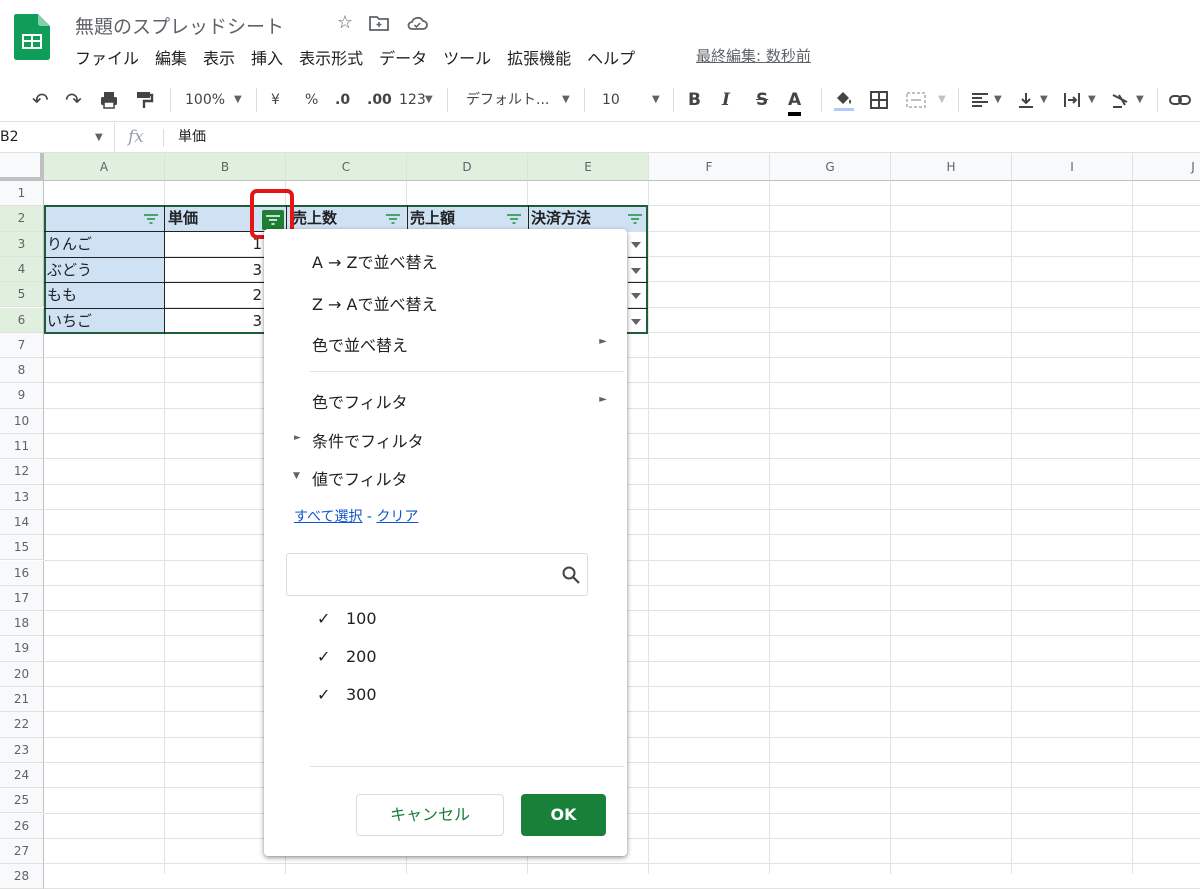 This screenshot has width=1200, height=889. What do you see at coordinates (417, 23) in the screenshot?
I see `cloud-status-icon` at bounding box center [417, 23].